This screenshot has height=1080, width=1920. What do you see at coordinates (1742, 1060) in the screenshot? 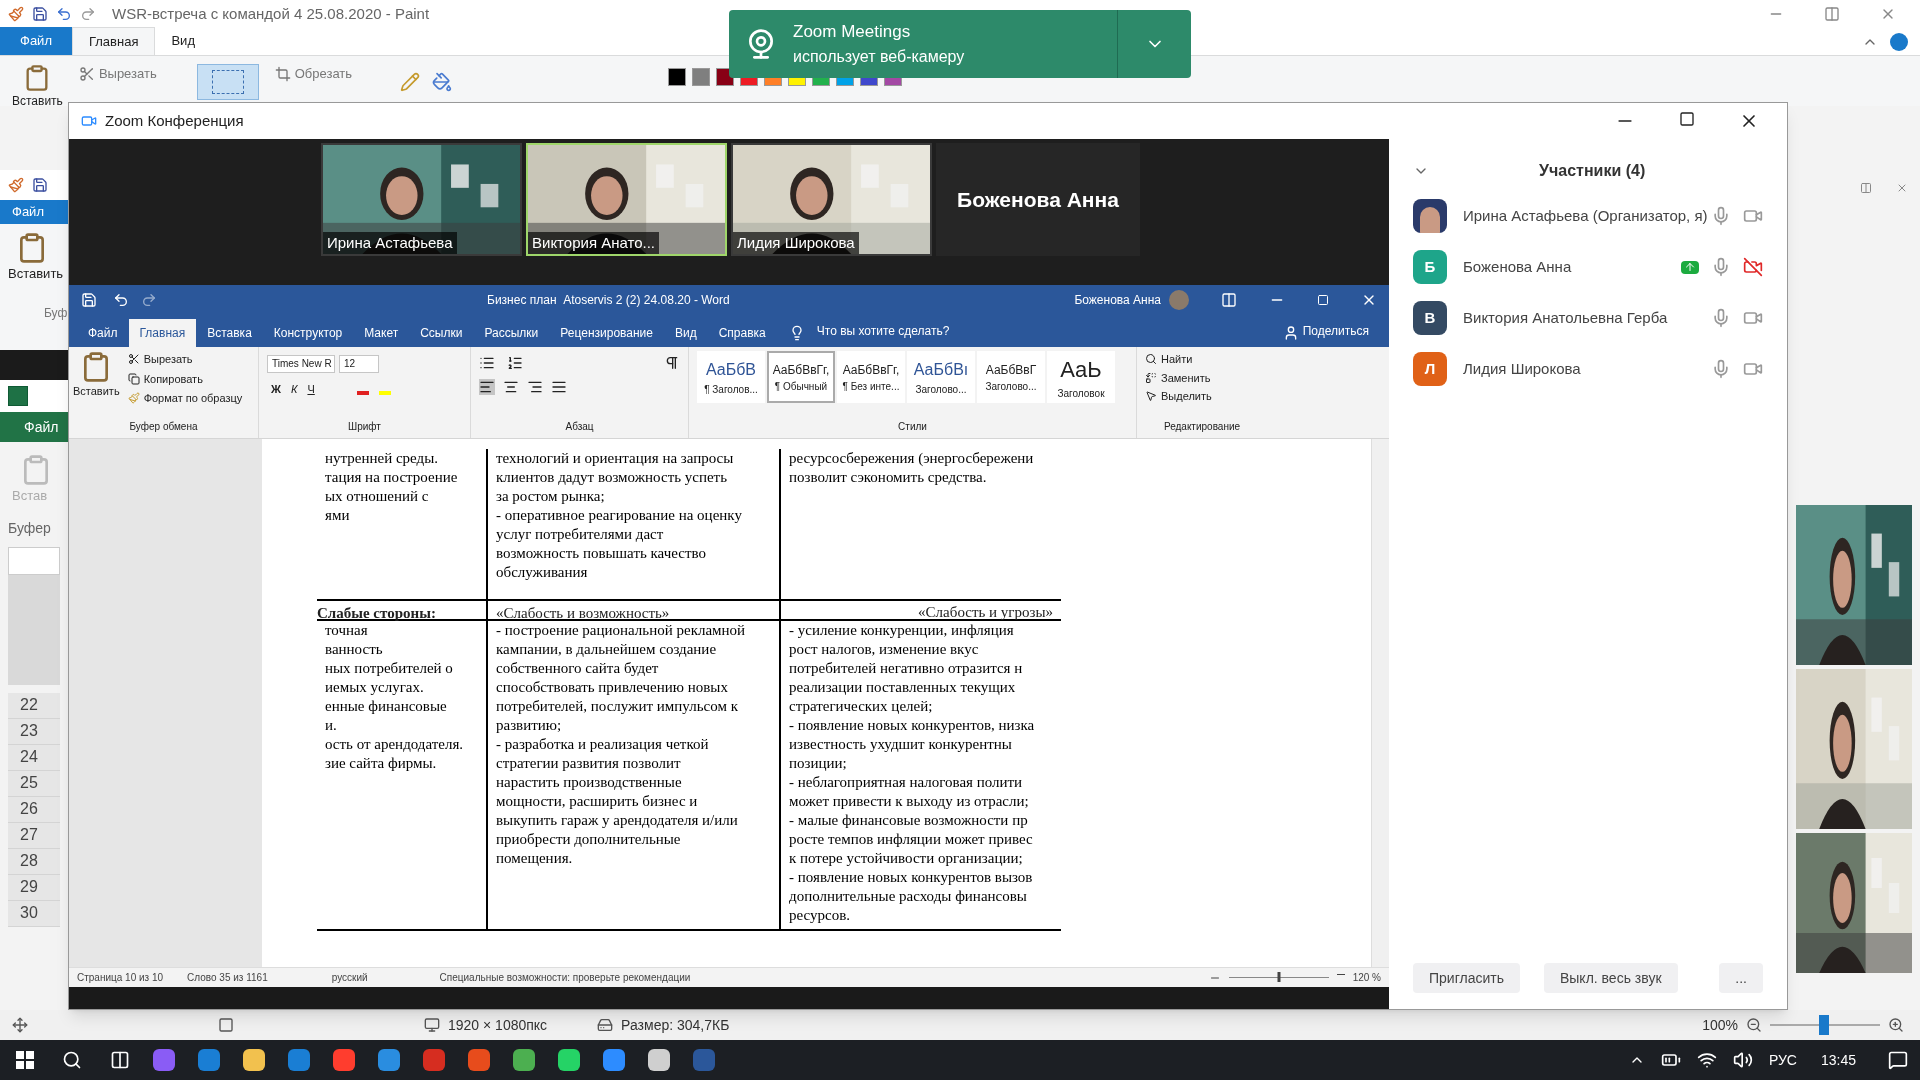
I see `volume-icon` at bounding box center [1742, 1060].